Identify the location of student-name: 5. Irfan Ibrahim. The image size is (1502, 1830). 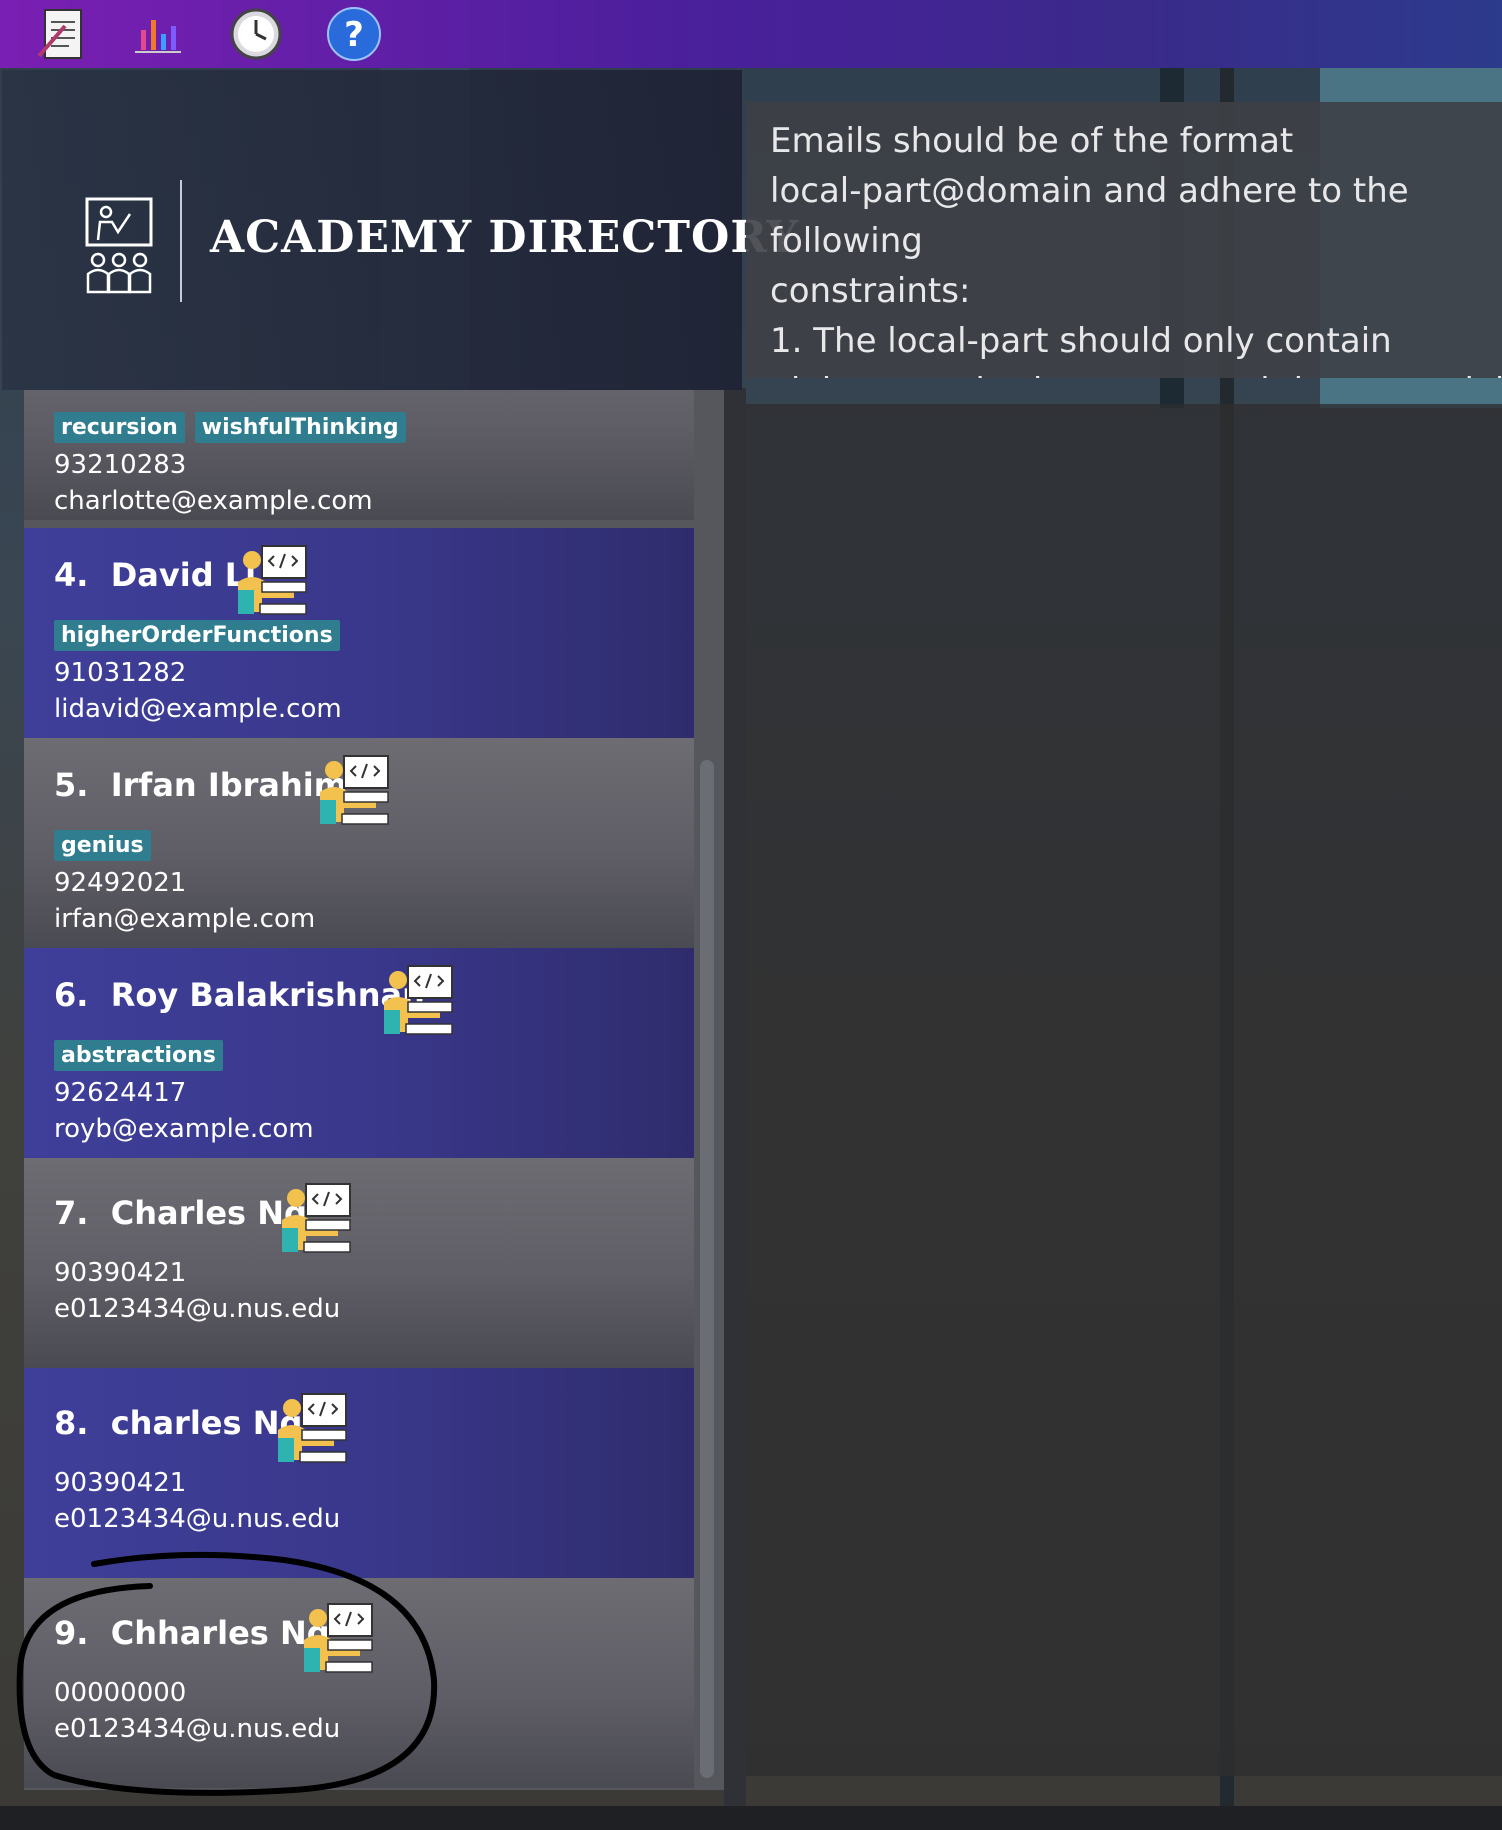
(201, 785).